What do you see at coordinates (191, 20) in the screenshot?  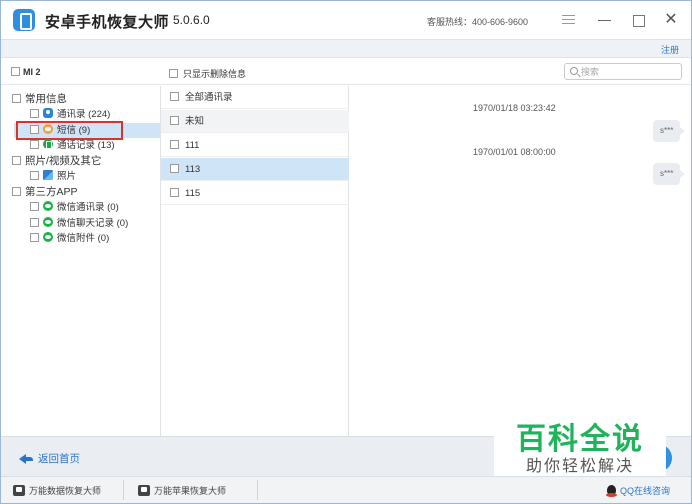 I see `app-version: 5.0.6.0` at bounding box center [191, 20].